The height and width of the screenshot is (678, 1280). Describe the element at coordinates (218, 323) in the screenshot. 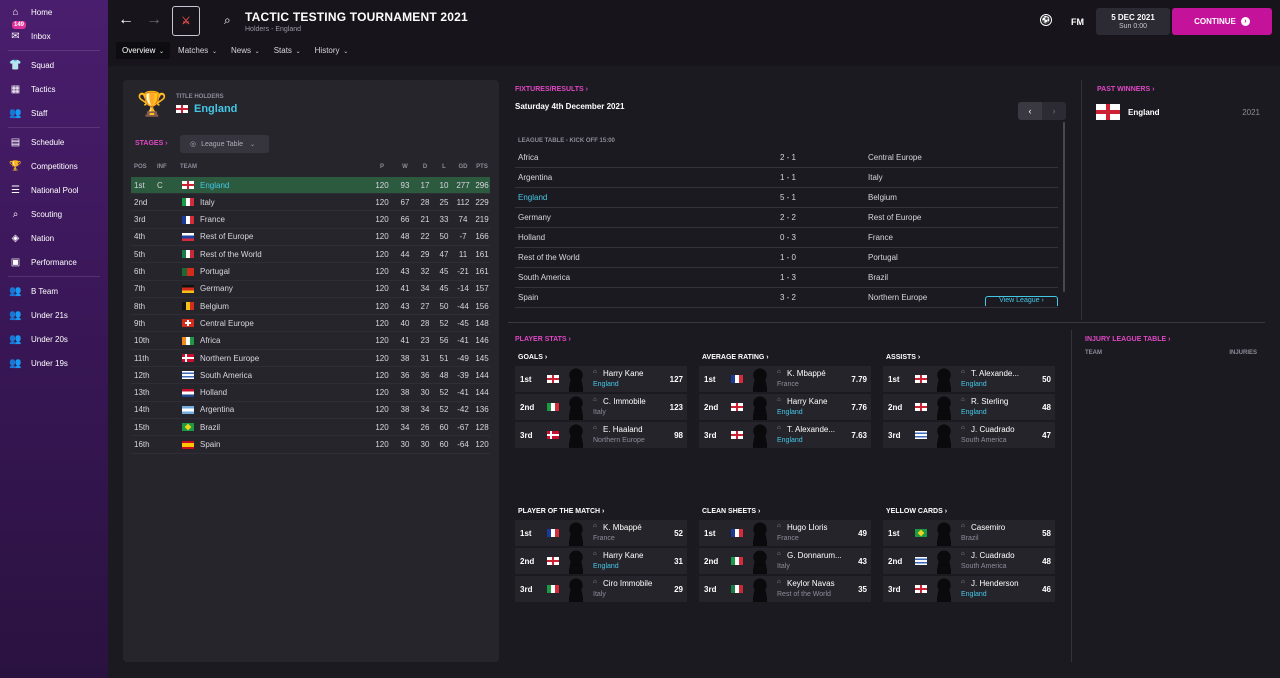

I see `team-cell: Central Europe` at that location.